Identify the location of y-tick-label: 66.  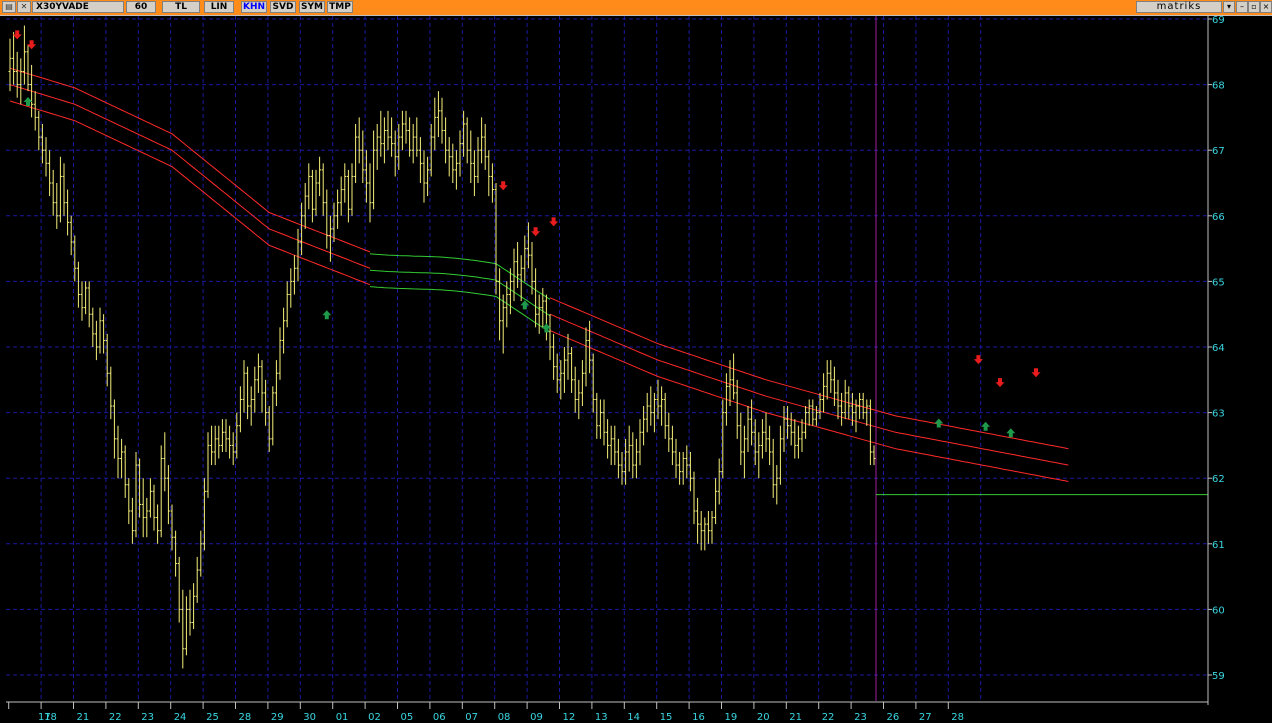
(1218, 217).